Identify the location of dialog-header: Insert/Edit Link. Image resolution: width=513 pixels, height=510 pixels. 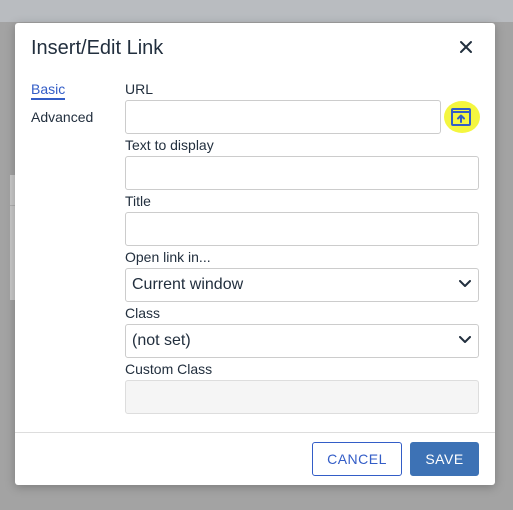
(255, 48).